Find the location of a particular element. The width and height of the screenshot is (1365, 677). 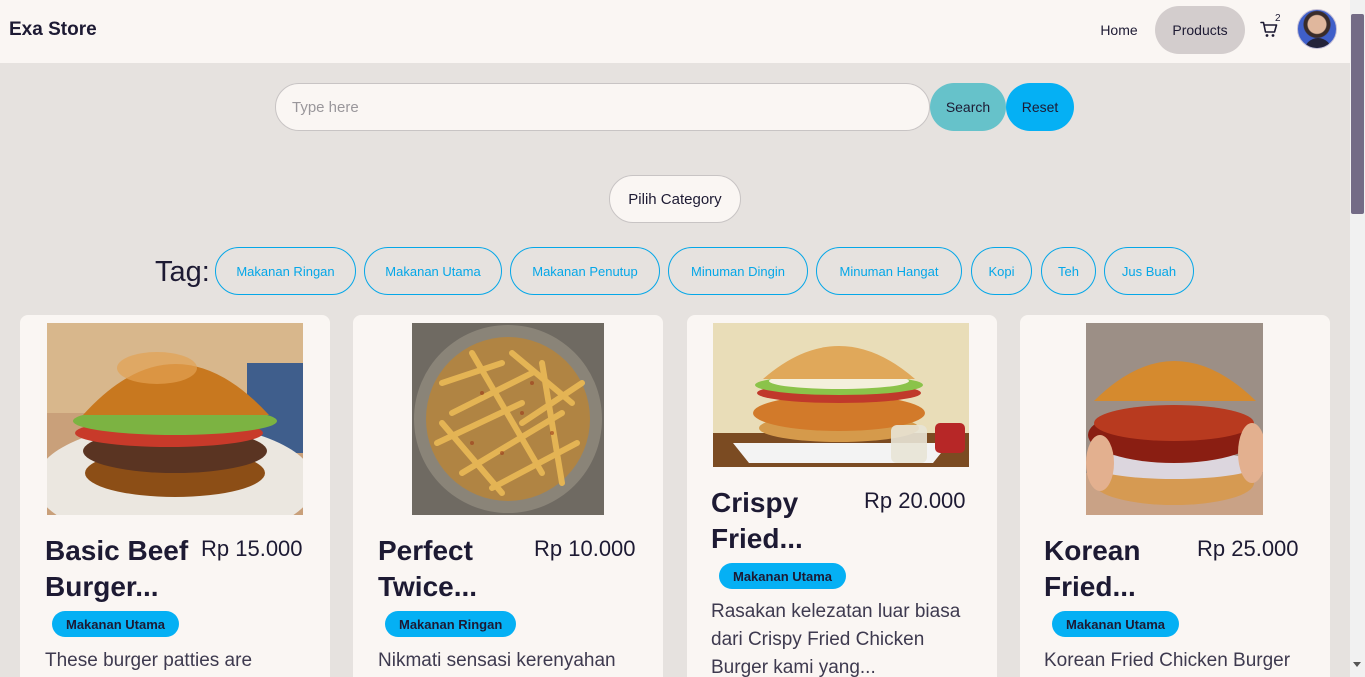

product-description: Korean Fried Chicken Burger is located at coordinates (1167, 660).